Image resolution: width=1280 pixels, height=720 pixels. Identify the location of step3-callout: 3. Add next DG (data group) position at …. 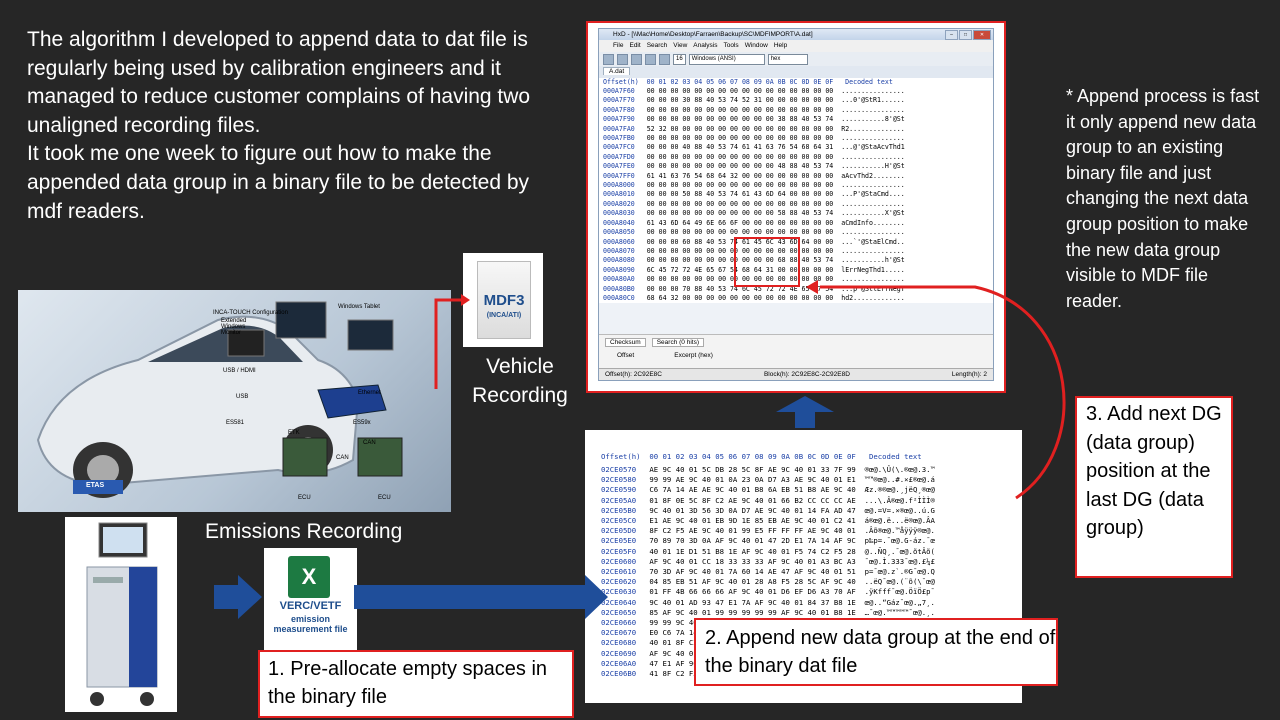
(1154, 487).